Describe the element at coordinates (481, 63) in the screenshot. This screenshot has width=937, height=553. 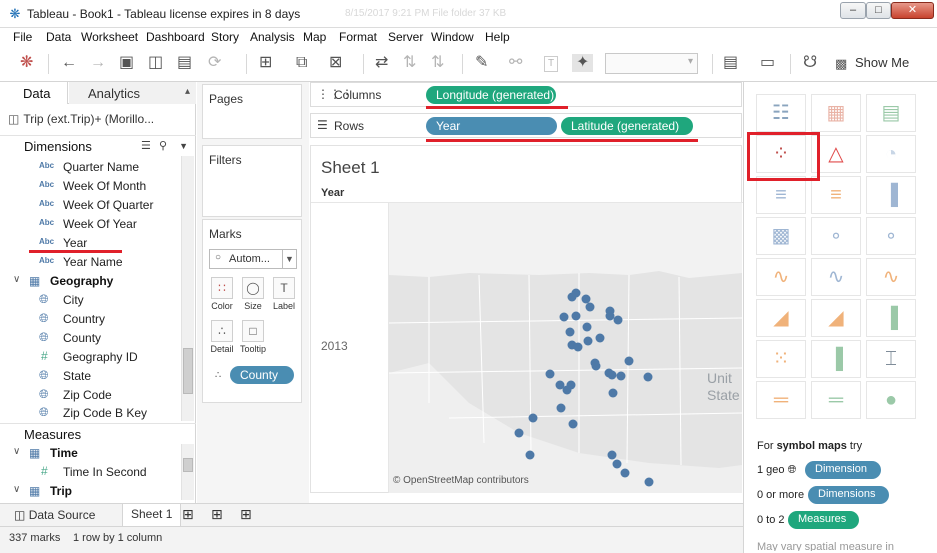
I see `highlight-icon: ✎` at that location.